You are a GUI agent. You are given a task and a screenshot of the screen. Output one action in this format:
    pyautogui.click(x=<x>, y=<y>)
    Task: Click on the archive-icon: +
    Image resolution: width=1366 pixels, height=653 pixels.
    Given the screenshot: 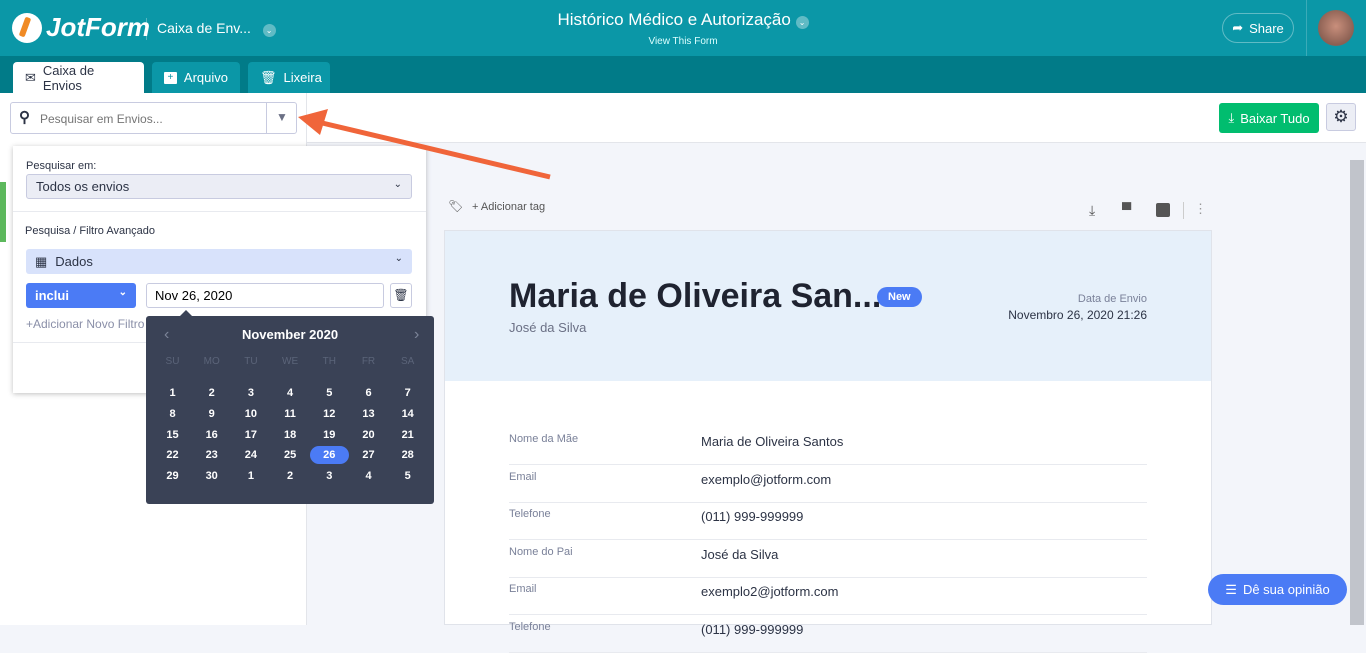 What is the action you would take?
    pyautogui.click(x=170, y=77)
    